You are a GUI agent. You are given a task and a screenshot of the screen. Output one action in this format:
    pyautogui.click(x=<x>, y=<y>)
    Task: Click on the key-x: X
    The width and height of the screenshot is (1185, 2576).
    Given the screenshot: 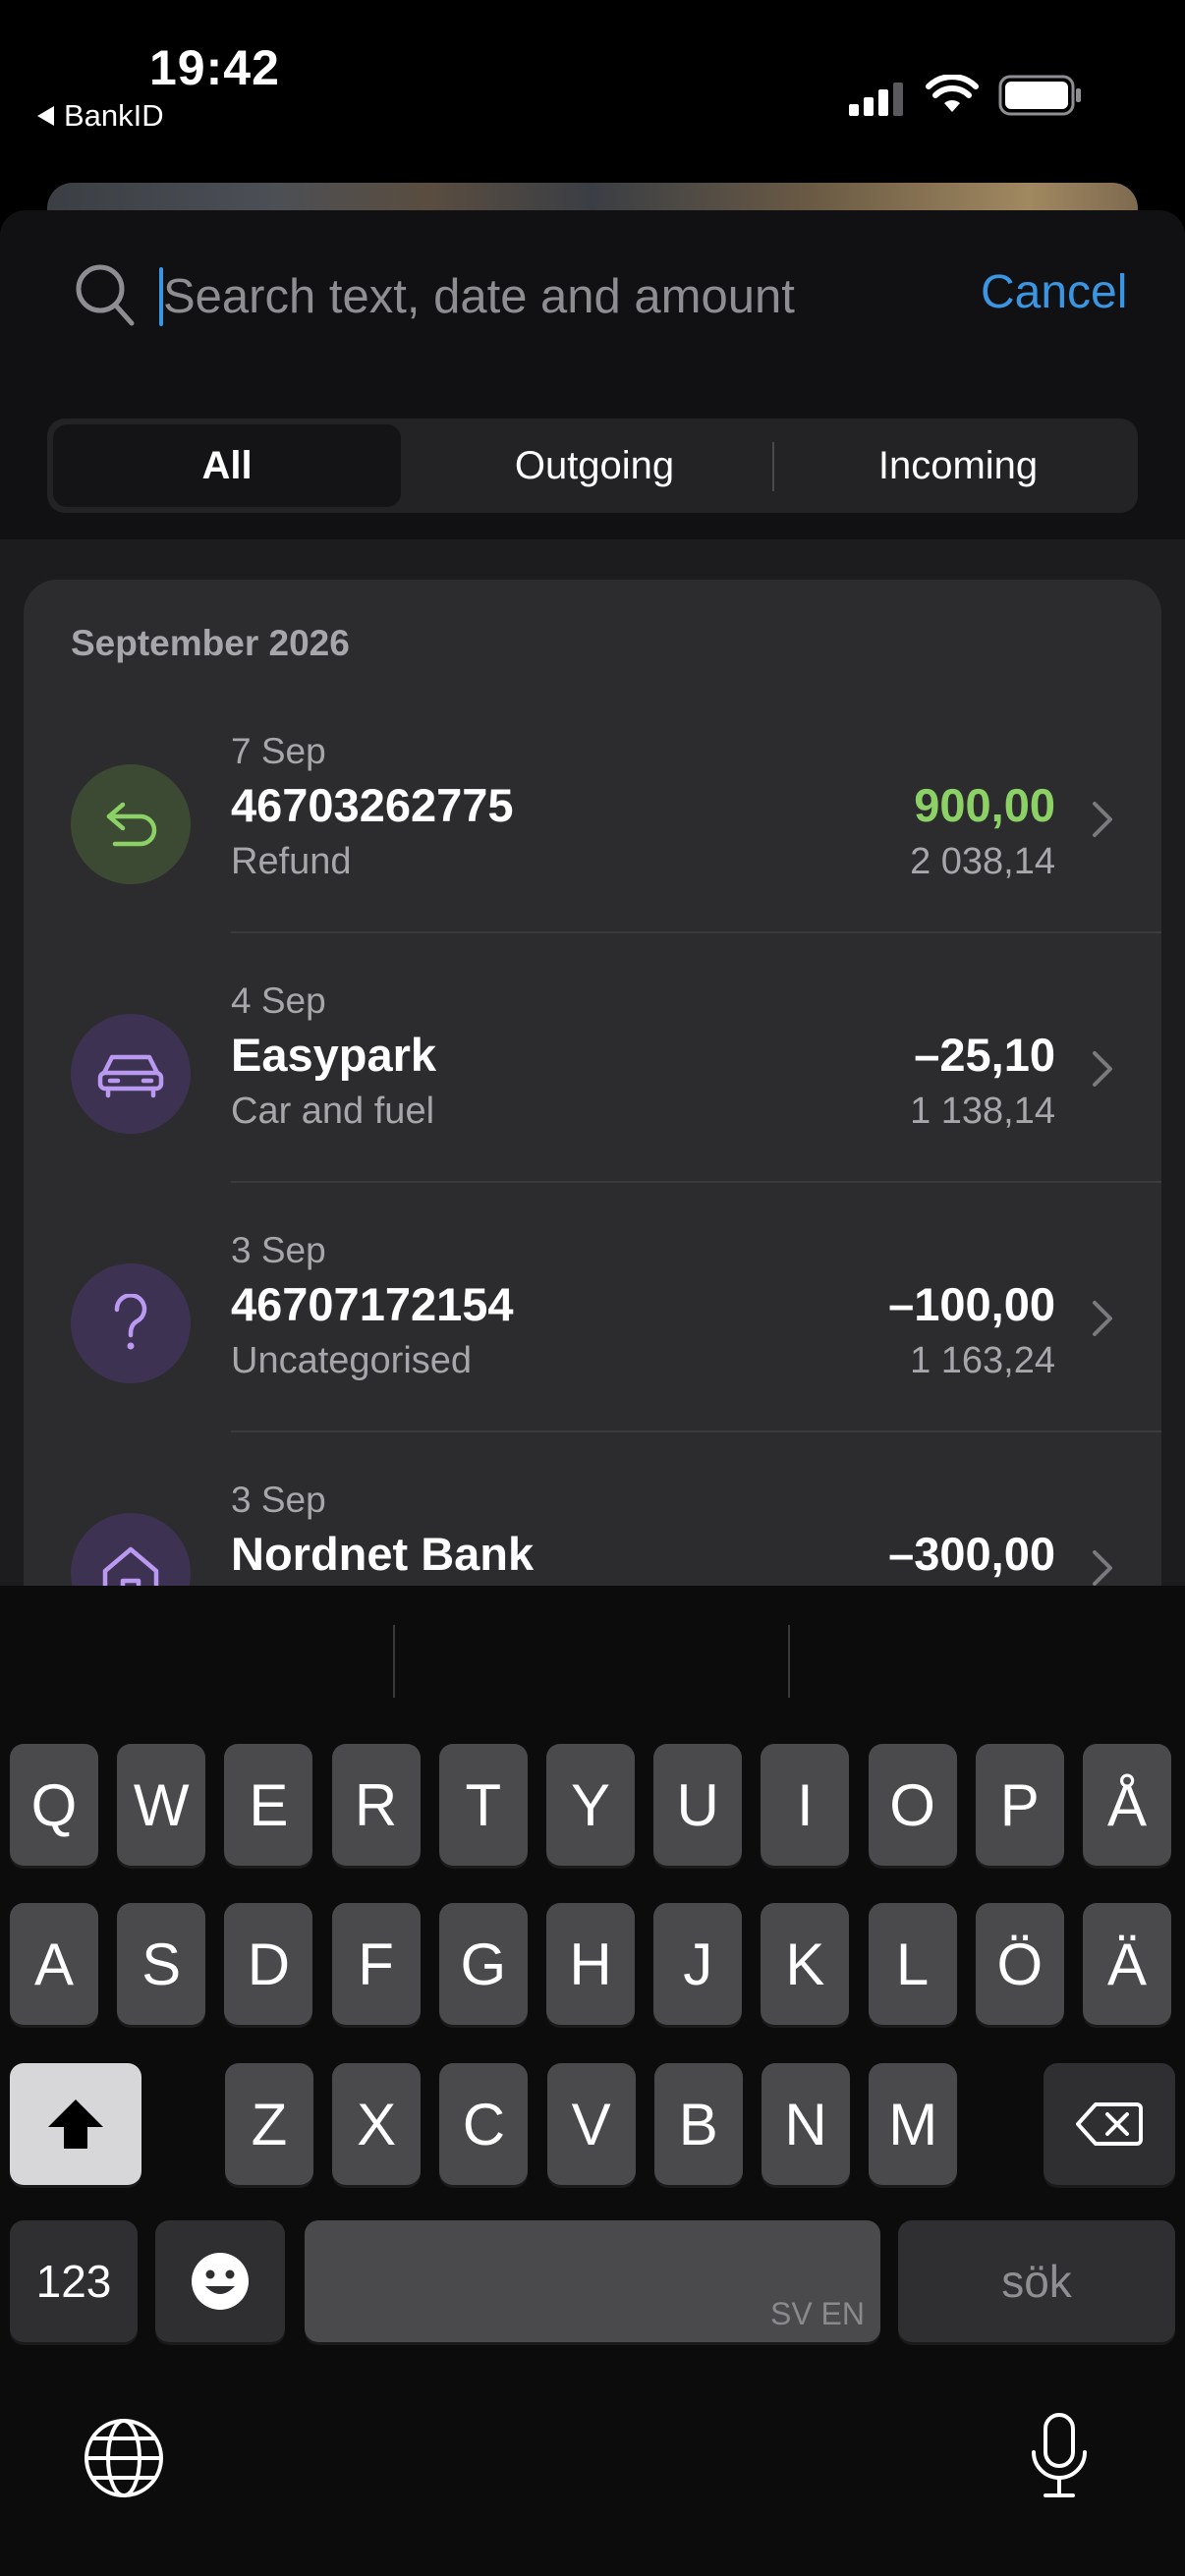 What is the action you would take?
    pyautogui.click(x=377, y=2124)
    